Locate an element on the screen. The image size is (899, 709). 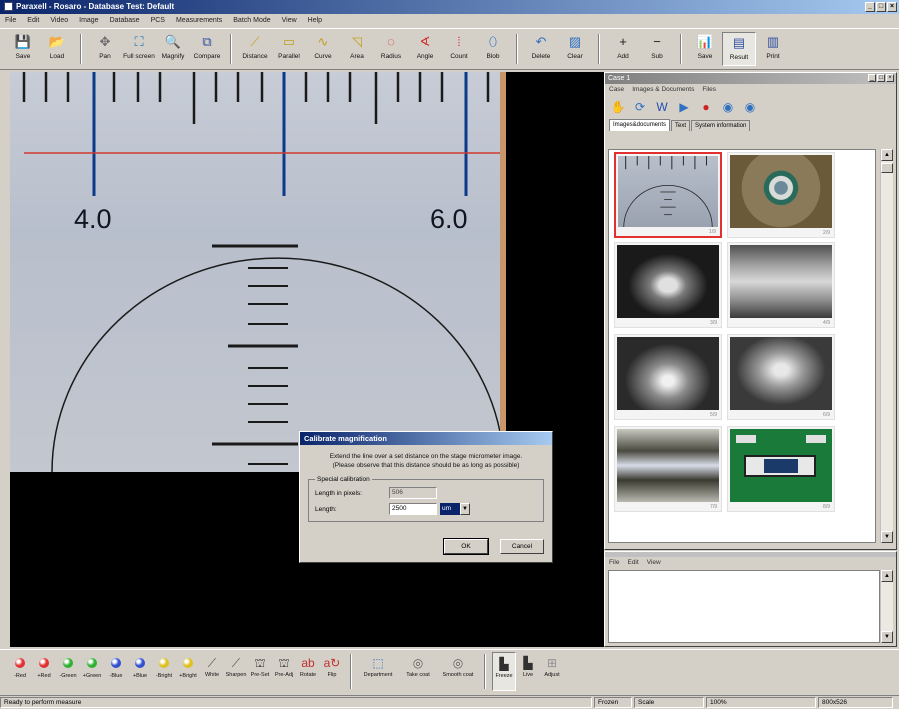
take-coat-button: ◎ Take coat is located at coordinates (418, 671).